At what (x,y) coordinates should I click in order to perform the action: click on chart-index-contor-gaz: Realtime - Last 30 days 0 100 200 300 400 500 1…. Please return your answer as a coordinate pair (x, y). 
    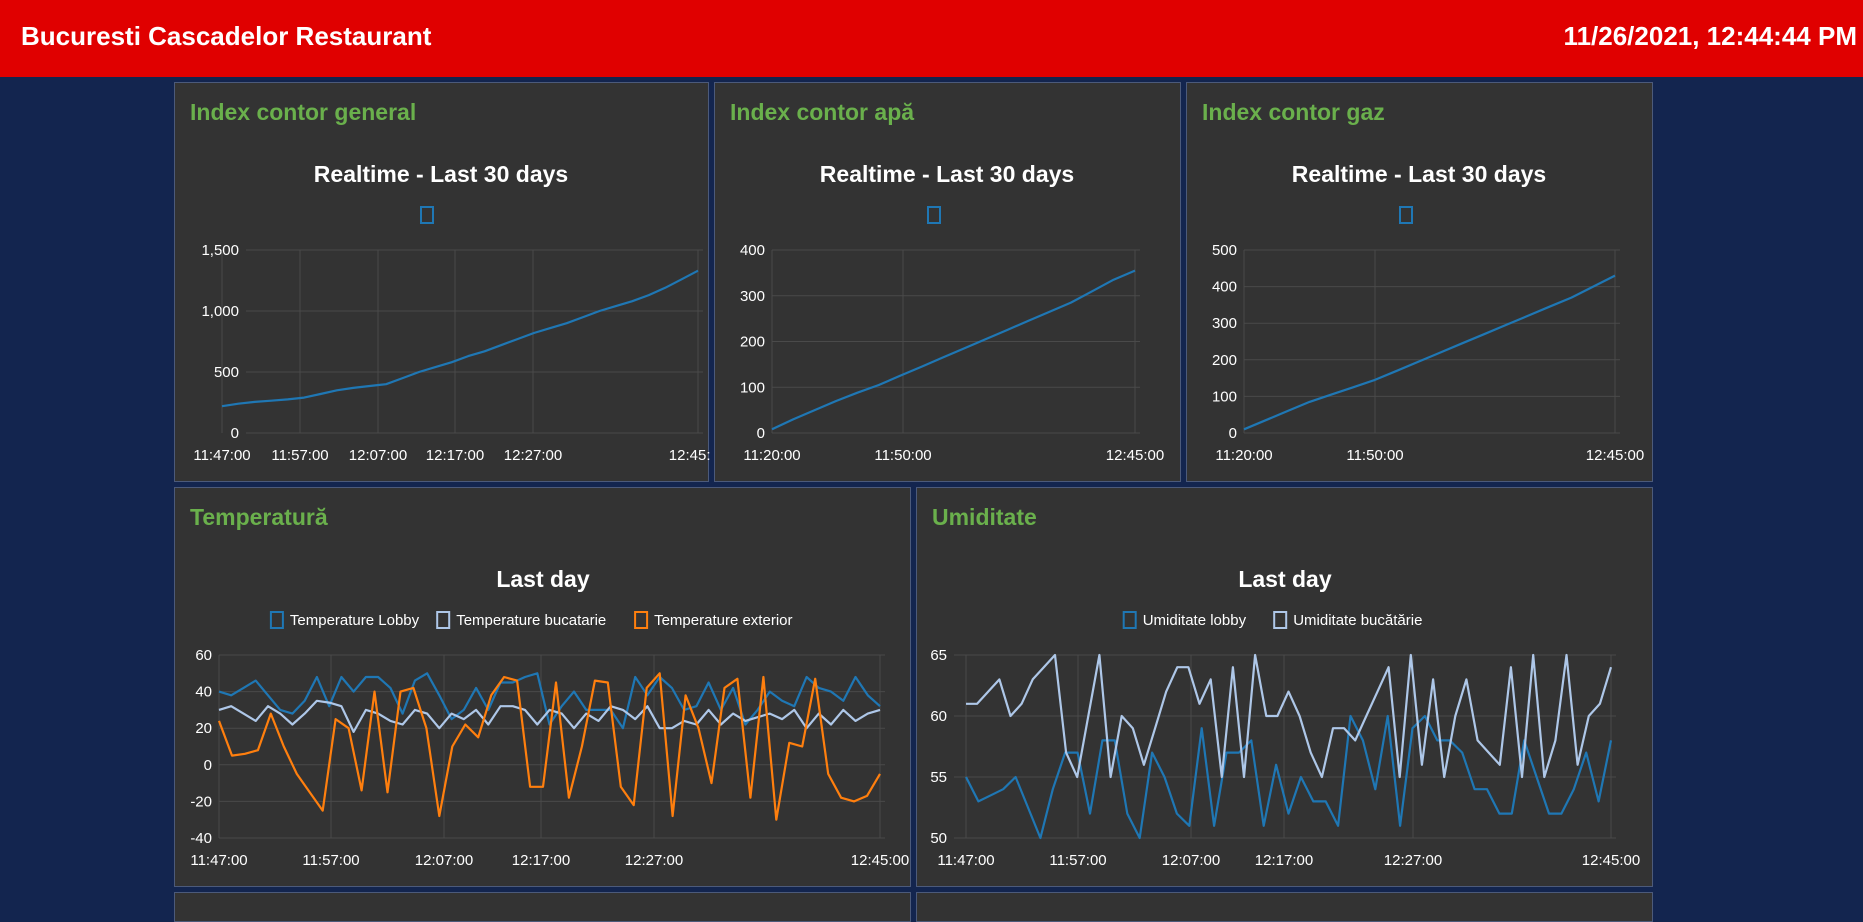
    Looking at the image, I should click on (1428, 312).